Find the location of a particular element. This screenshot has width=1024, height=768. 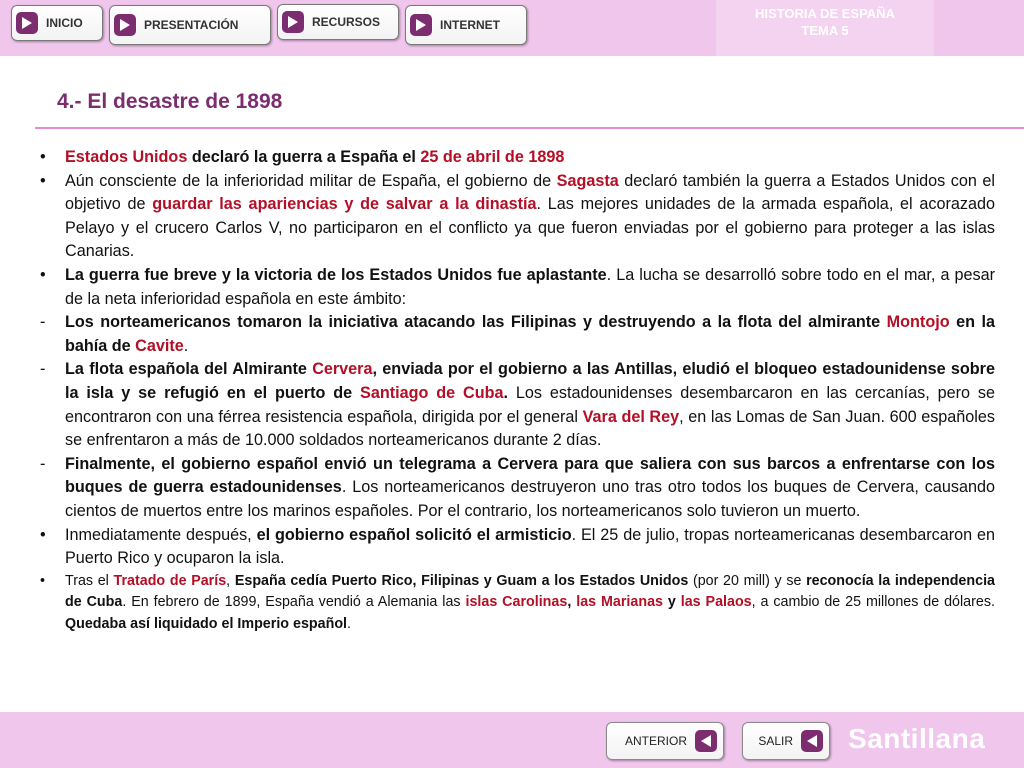

bold-text: La flota española del Almirante is located at coordinates (189, 369).